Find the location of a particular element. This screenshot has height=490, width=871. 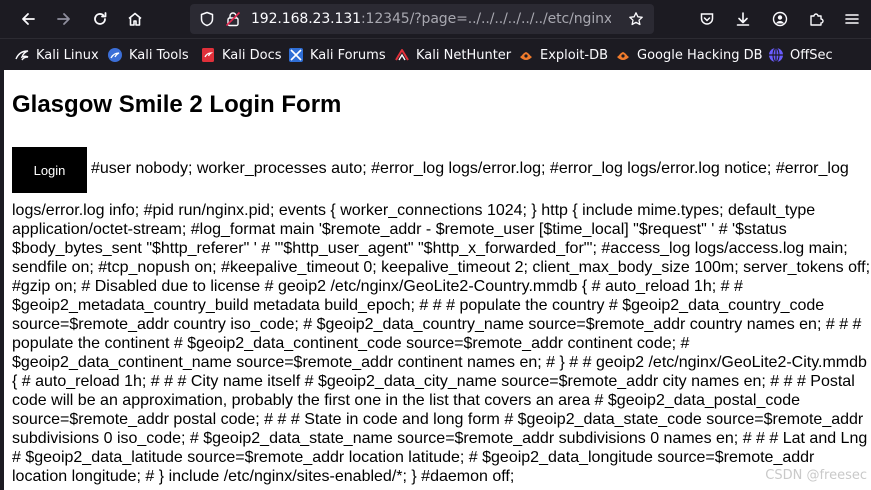

google-hacking-db-icon is located at coordinates (623, 56).